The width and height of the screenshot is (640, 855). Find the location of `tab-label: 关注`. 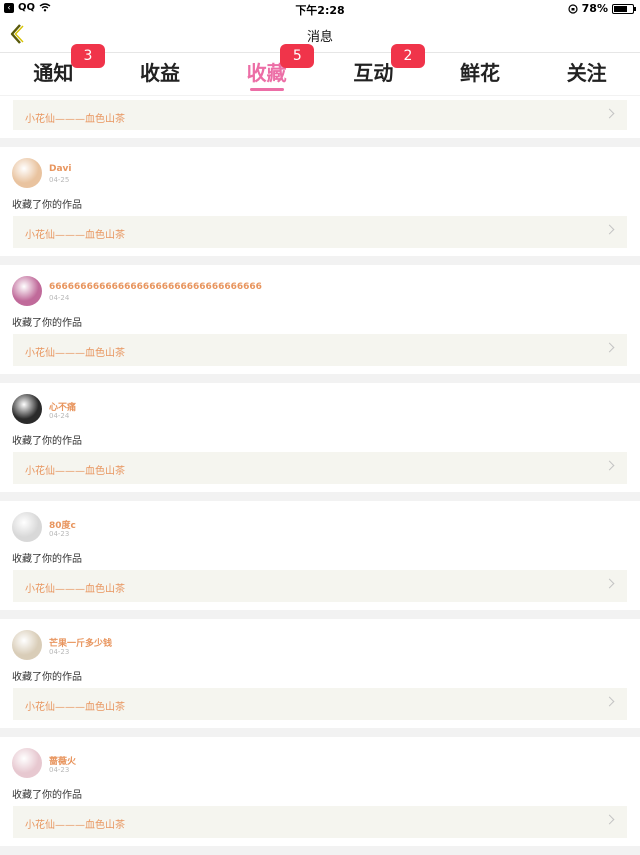

tab-label: 关注 is located at coordinates (586, 73).